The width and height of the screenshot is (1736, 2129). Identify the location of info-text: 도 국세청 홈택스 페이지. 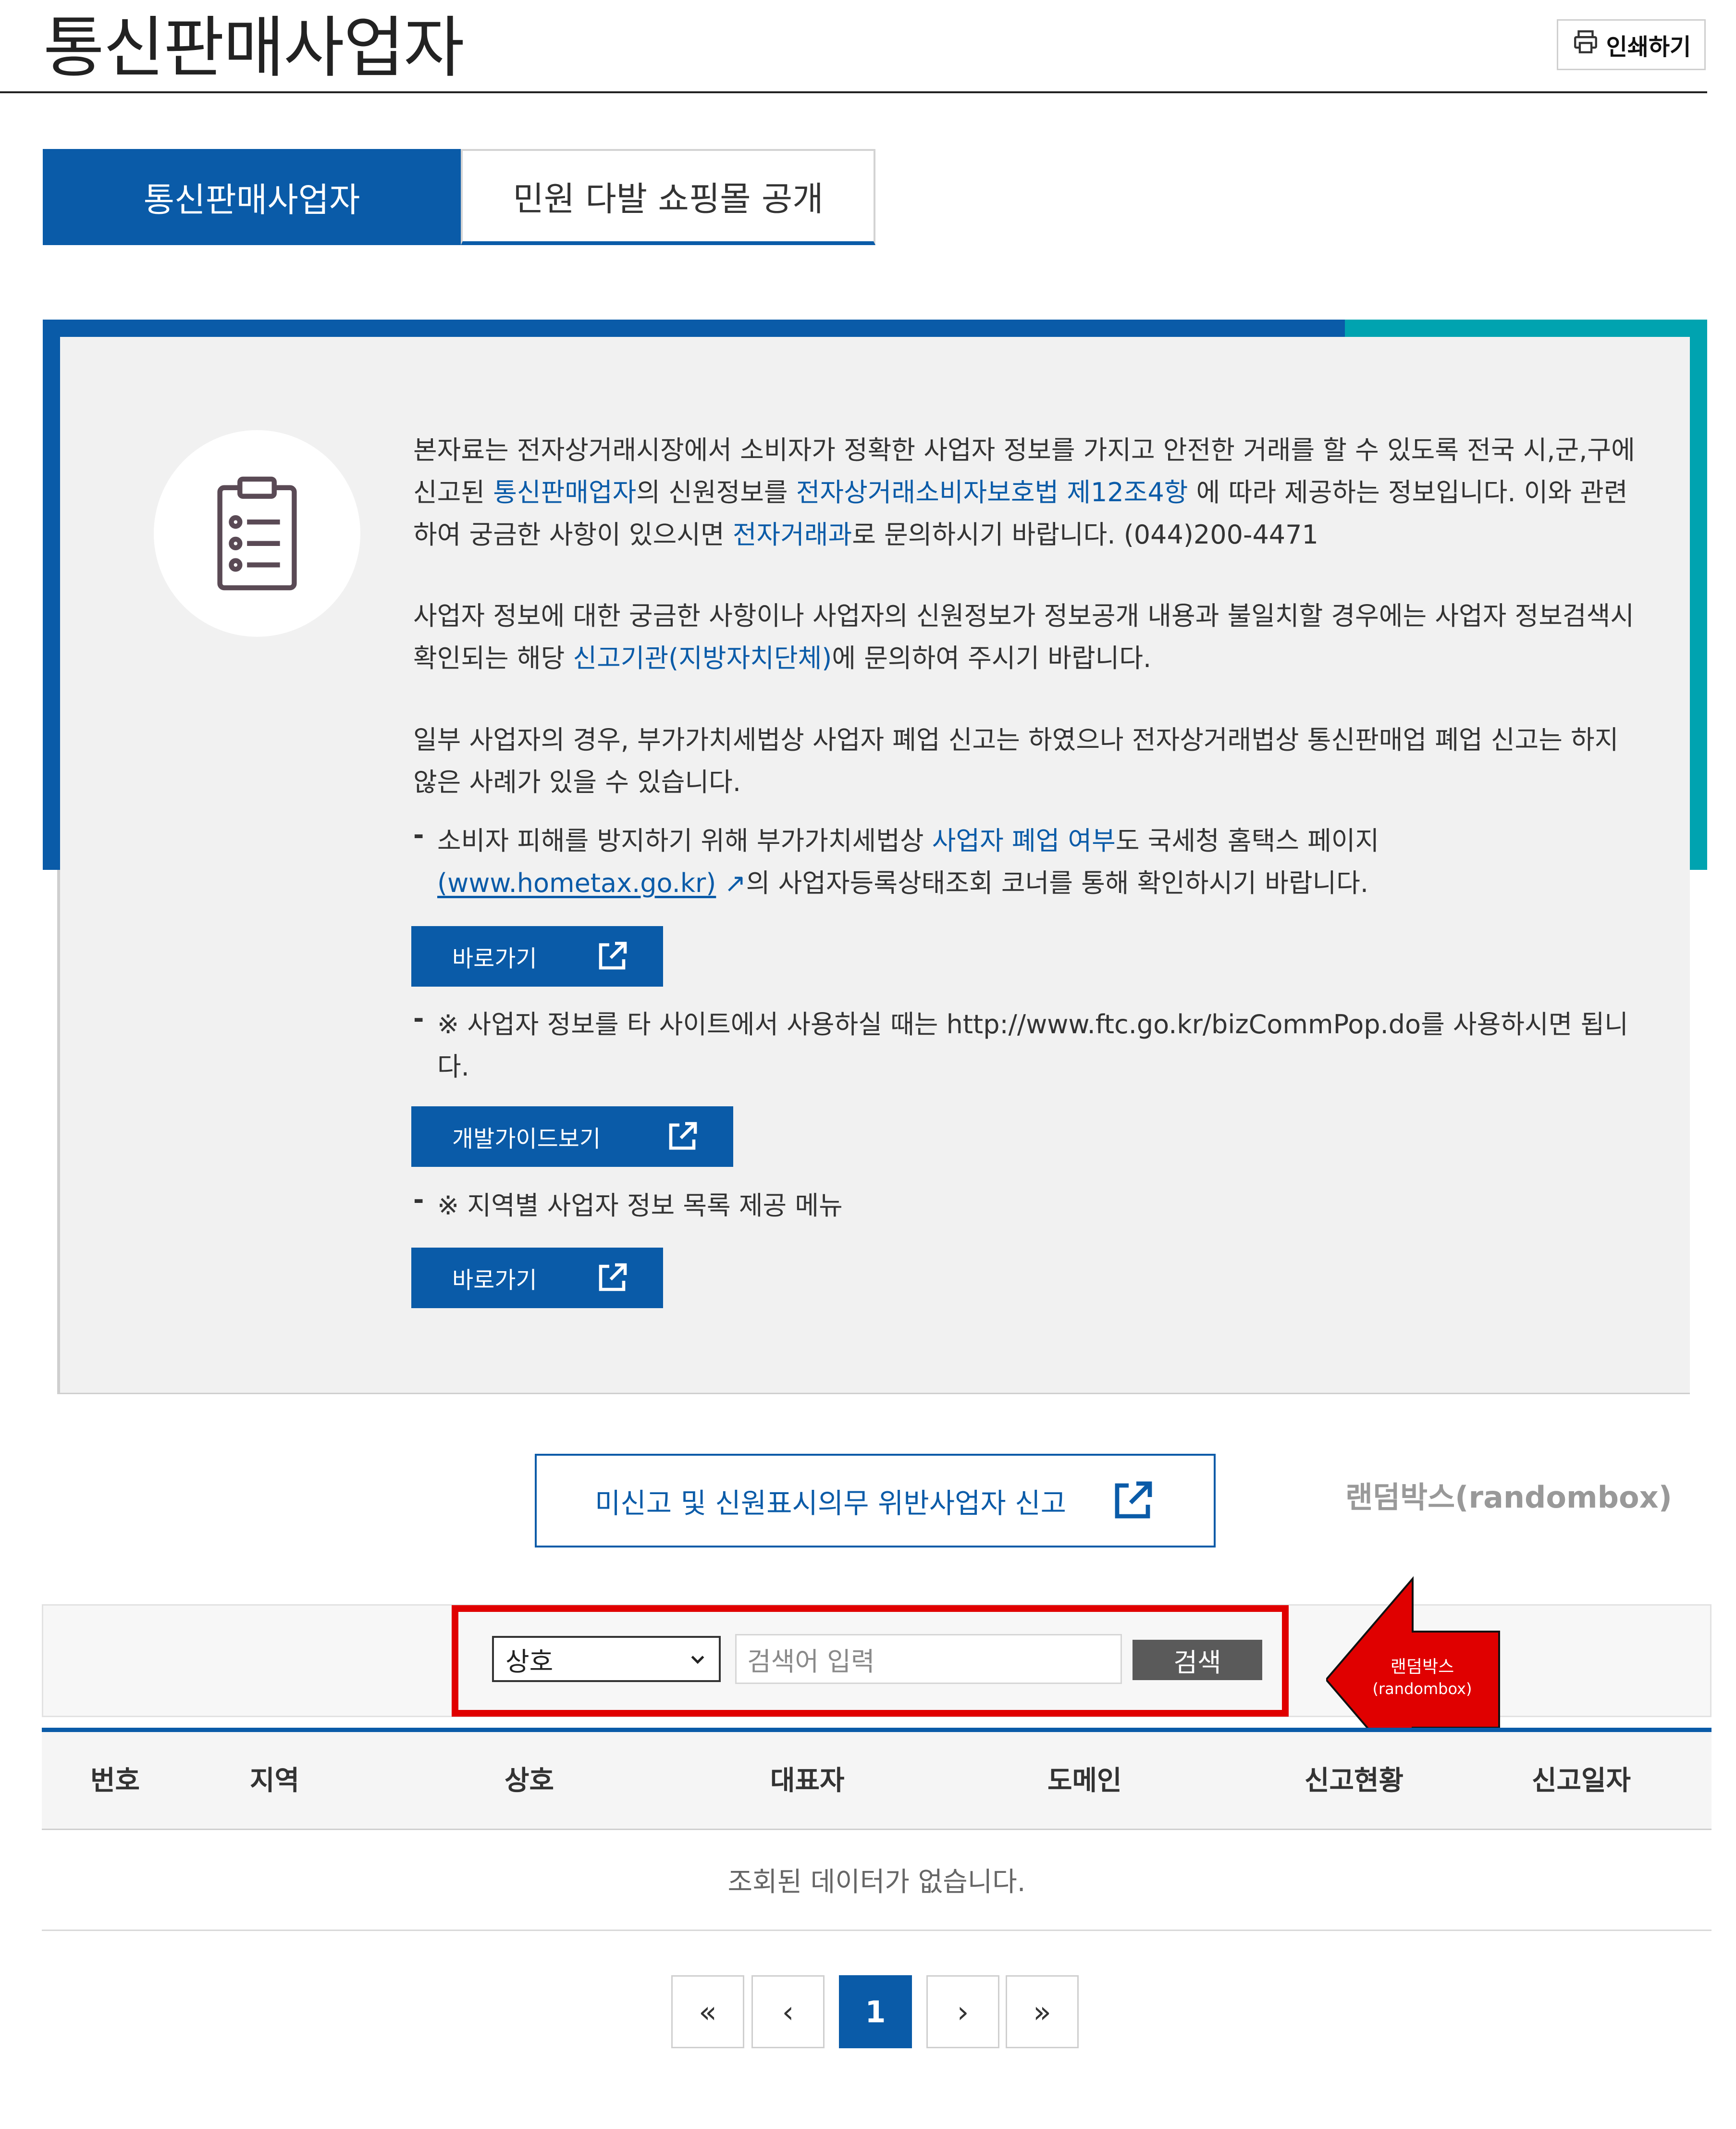
(1247, 841).